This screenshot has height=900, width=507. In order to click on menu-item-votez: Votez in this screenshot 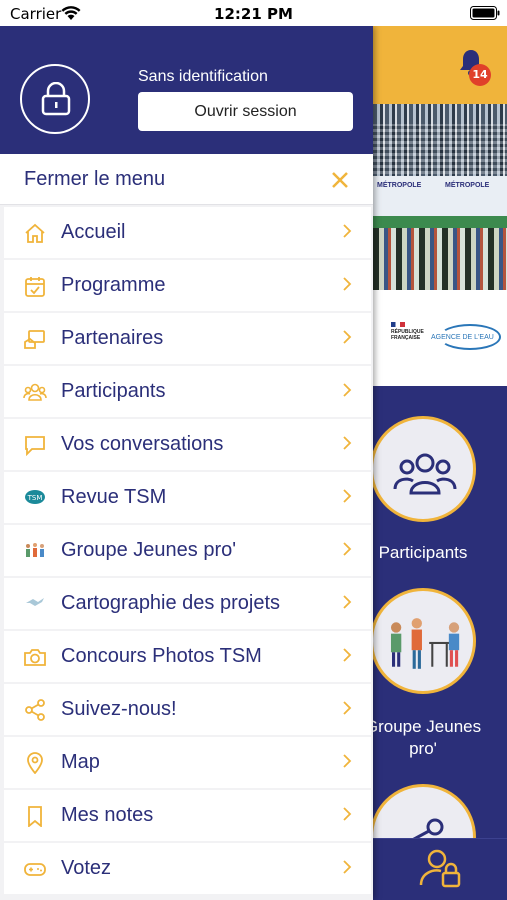, I will do `click(187, 868)`.